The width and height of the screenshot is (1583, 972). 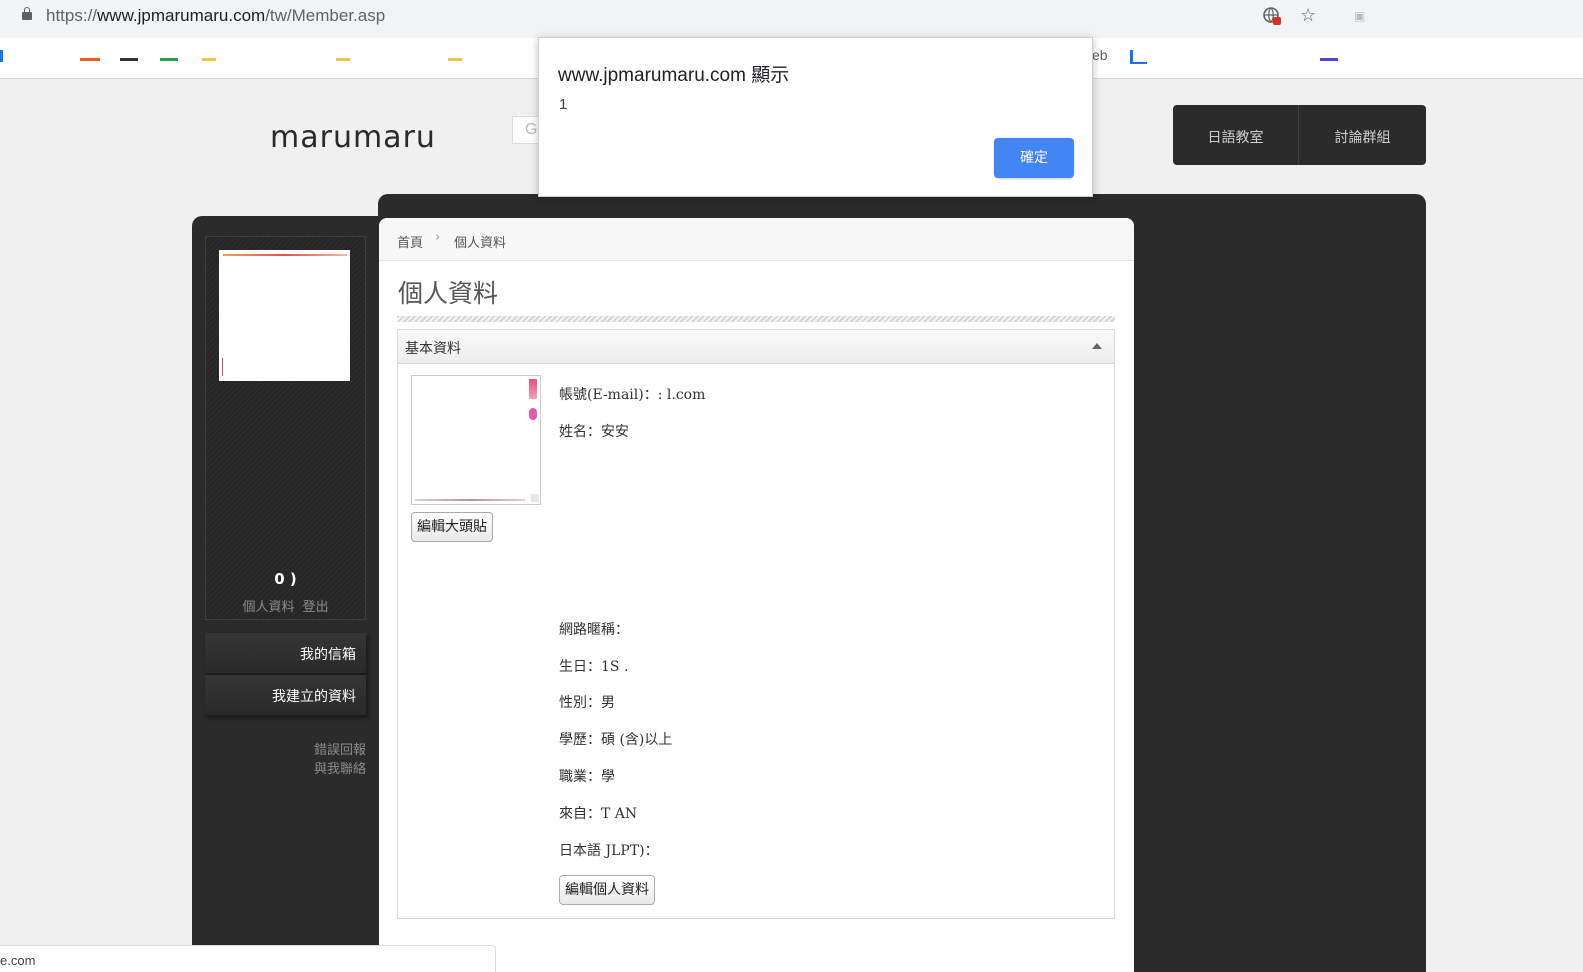 I want to click on field-label: 來自：, so click(x=580, y=814).